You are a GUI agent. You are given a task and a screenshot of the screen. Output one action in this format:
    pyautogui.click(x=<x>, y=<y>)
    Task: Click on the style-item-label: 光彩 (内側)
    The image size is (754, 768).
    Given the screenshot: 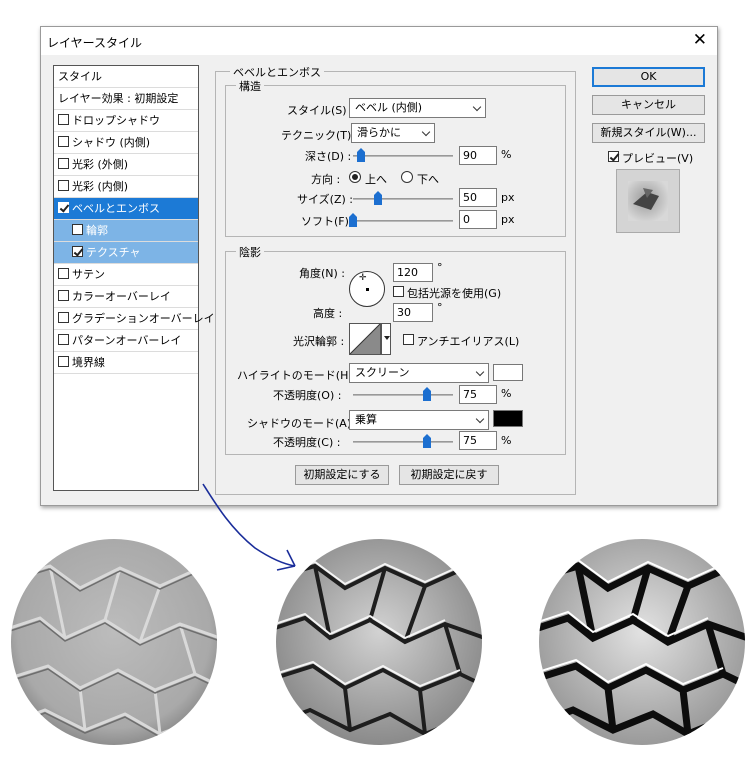 What is the action you would take?
    pyautogui.click(x=100, y=186)
    